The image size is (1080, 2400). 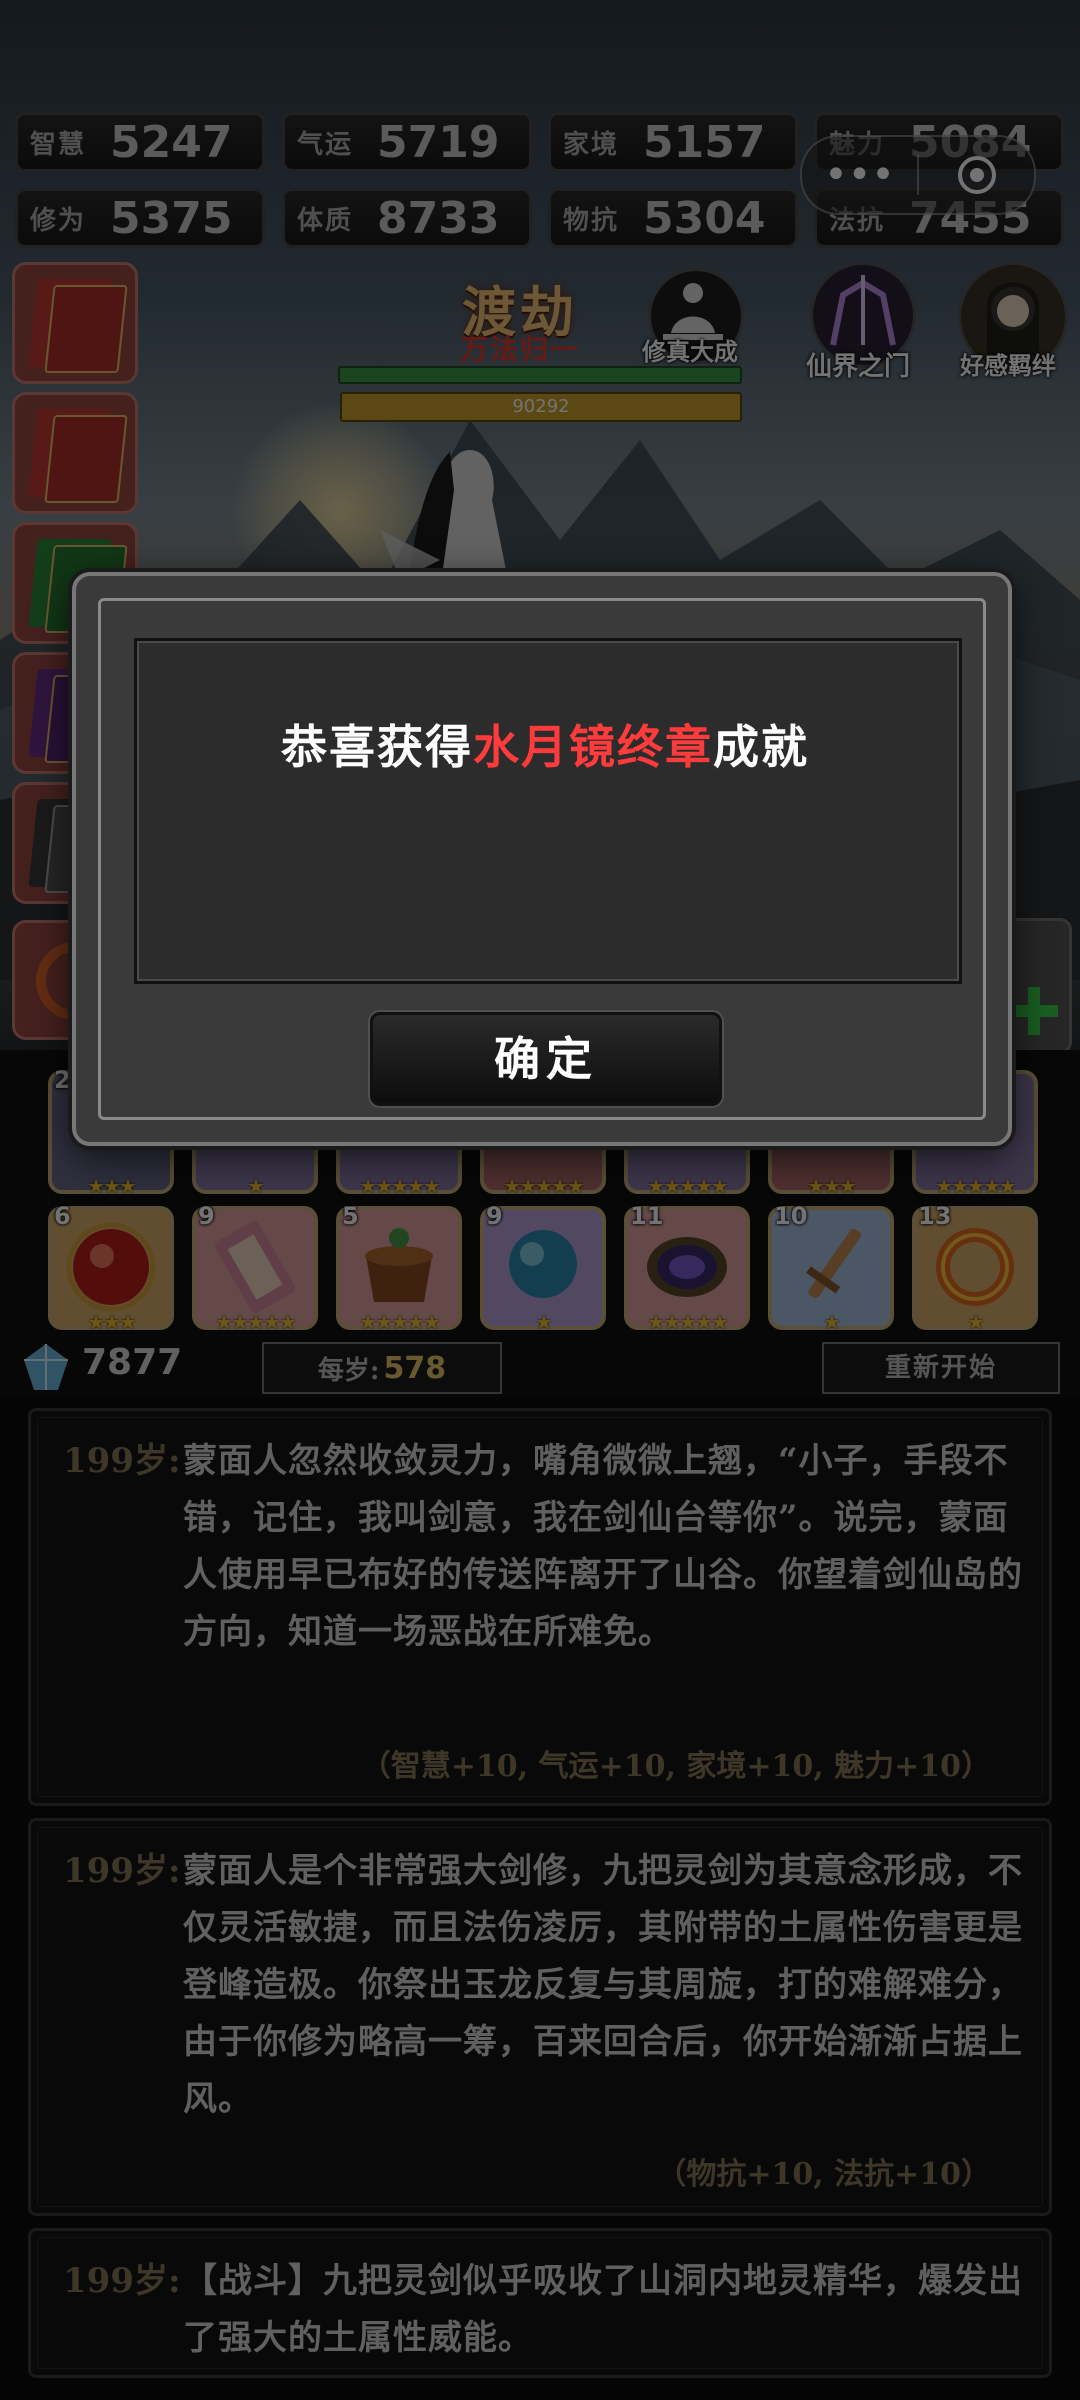 I want to click on message-suffix: 成就, so click(x=761, y=747).